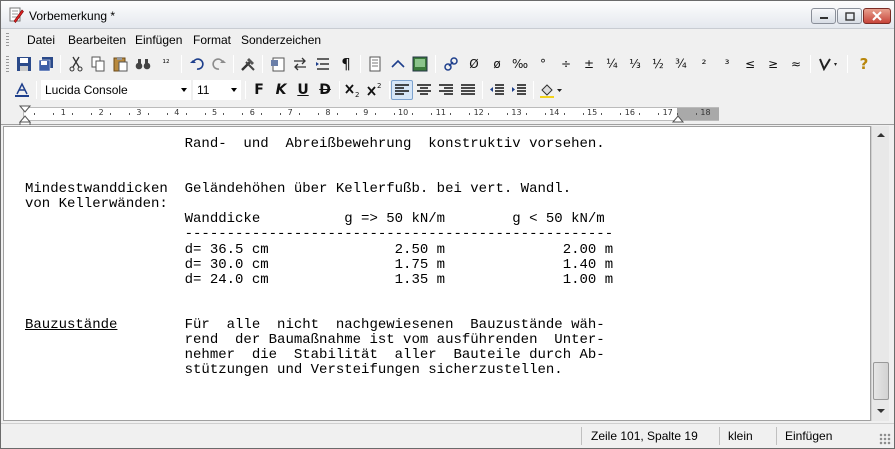 Image resolution: width=895 pixels, height=449 pixels. Describe the element at coordinates (681, 64) in the screenshot. I see `char-three-quarters: ¾` at that location.